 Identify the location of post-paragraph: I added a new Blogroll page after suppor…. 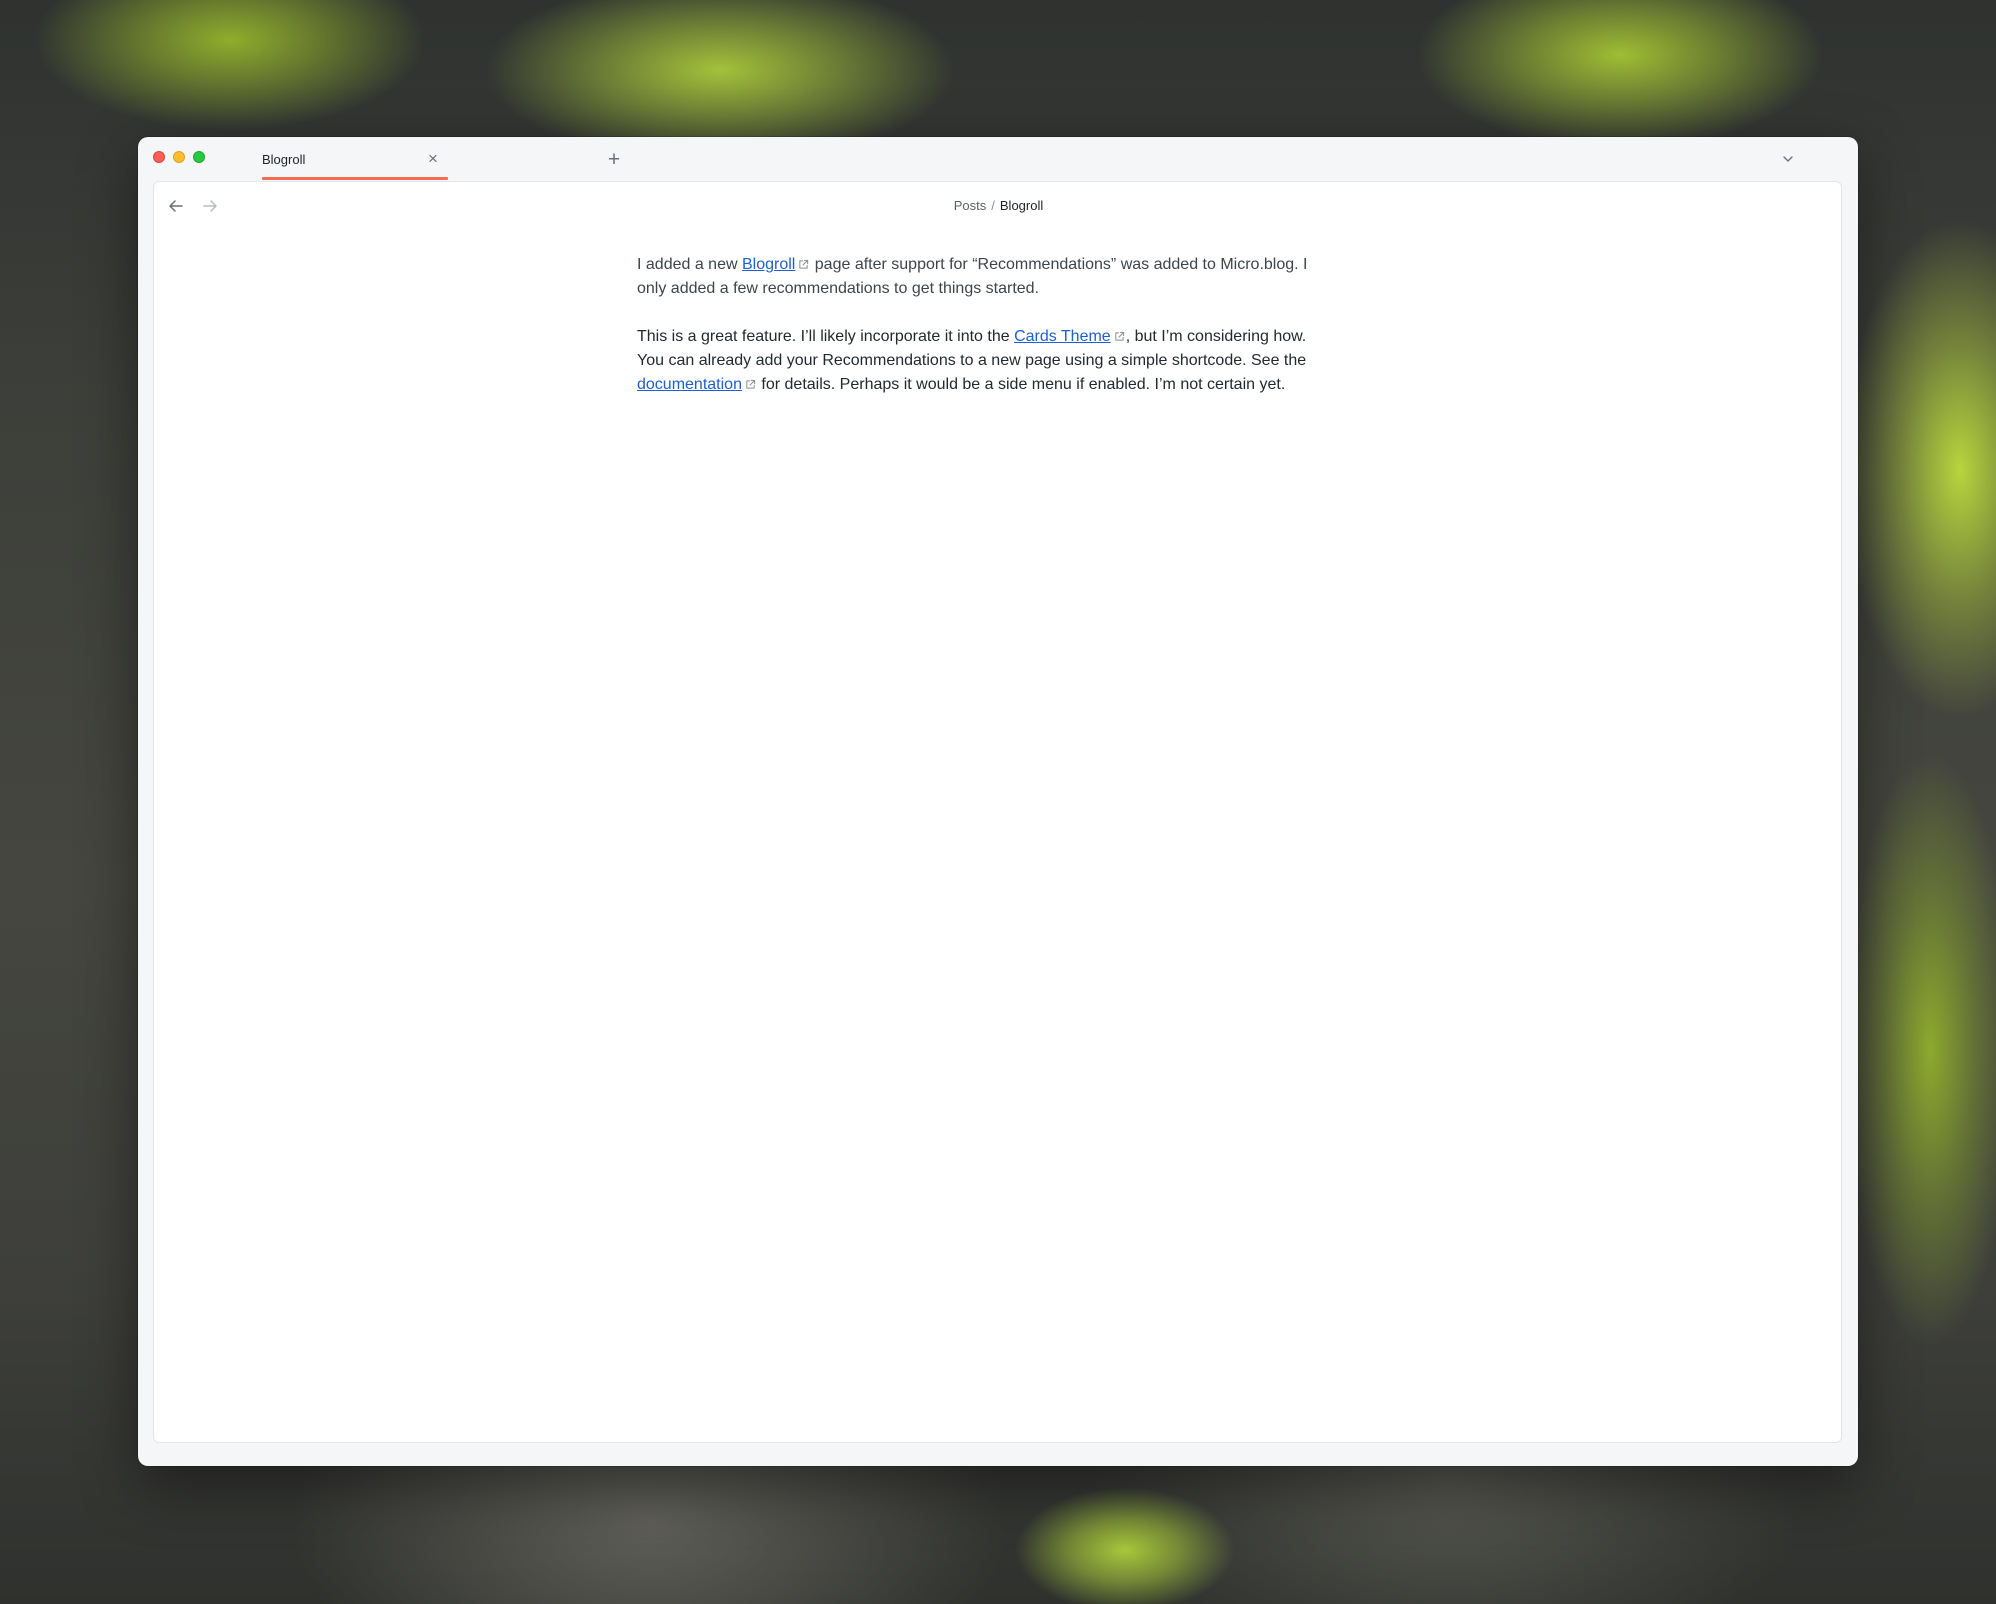
(987, 277).